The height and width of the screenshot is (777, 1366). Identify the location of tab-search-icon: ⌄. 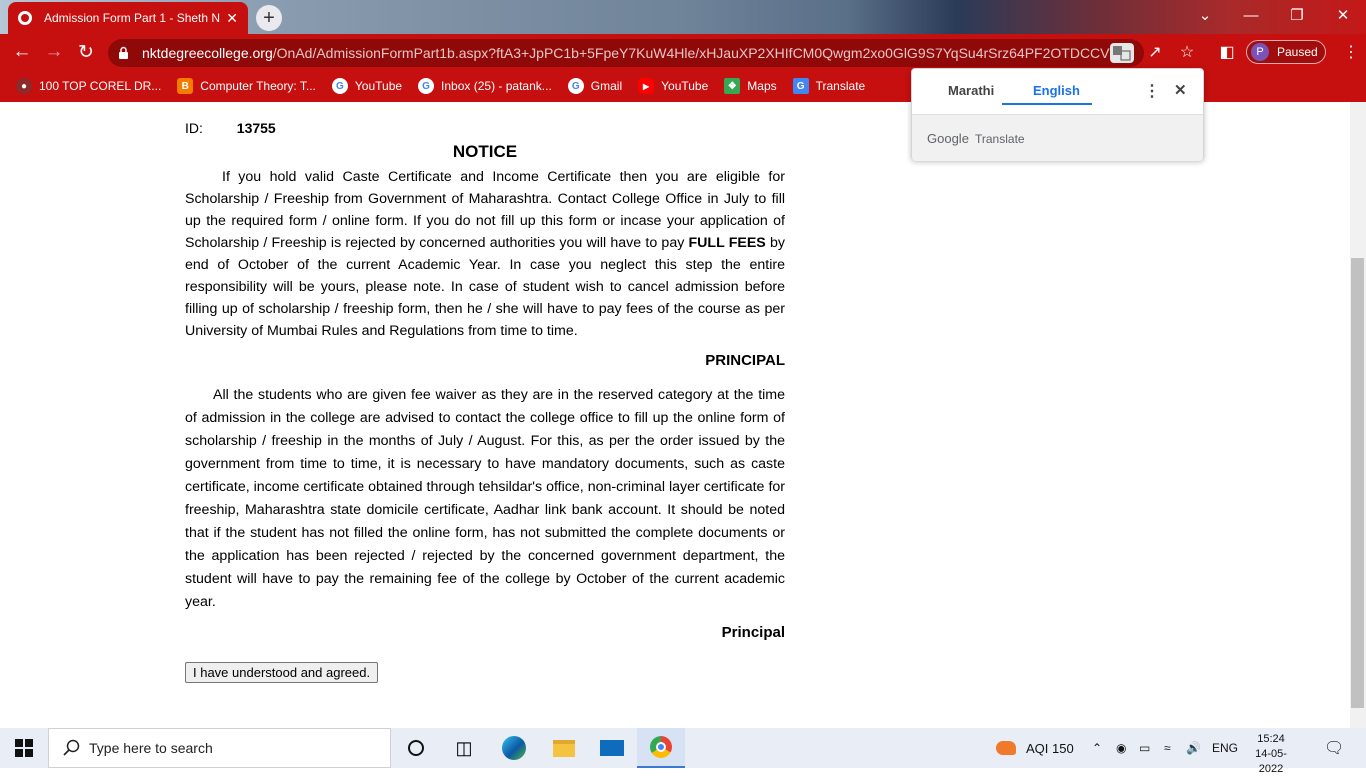
(1205, 15).